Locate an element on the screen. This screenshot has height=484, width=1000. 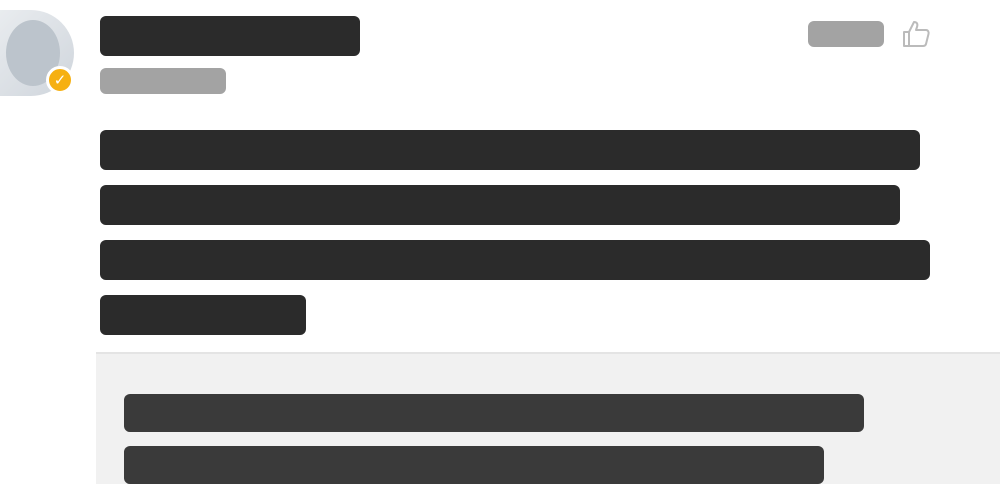
like-count is located at coordinates (846, 34).